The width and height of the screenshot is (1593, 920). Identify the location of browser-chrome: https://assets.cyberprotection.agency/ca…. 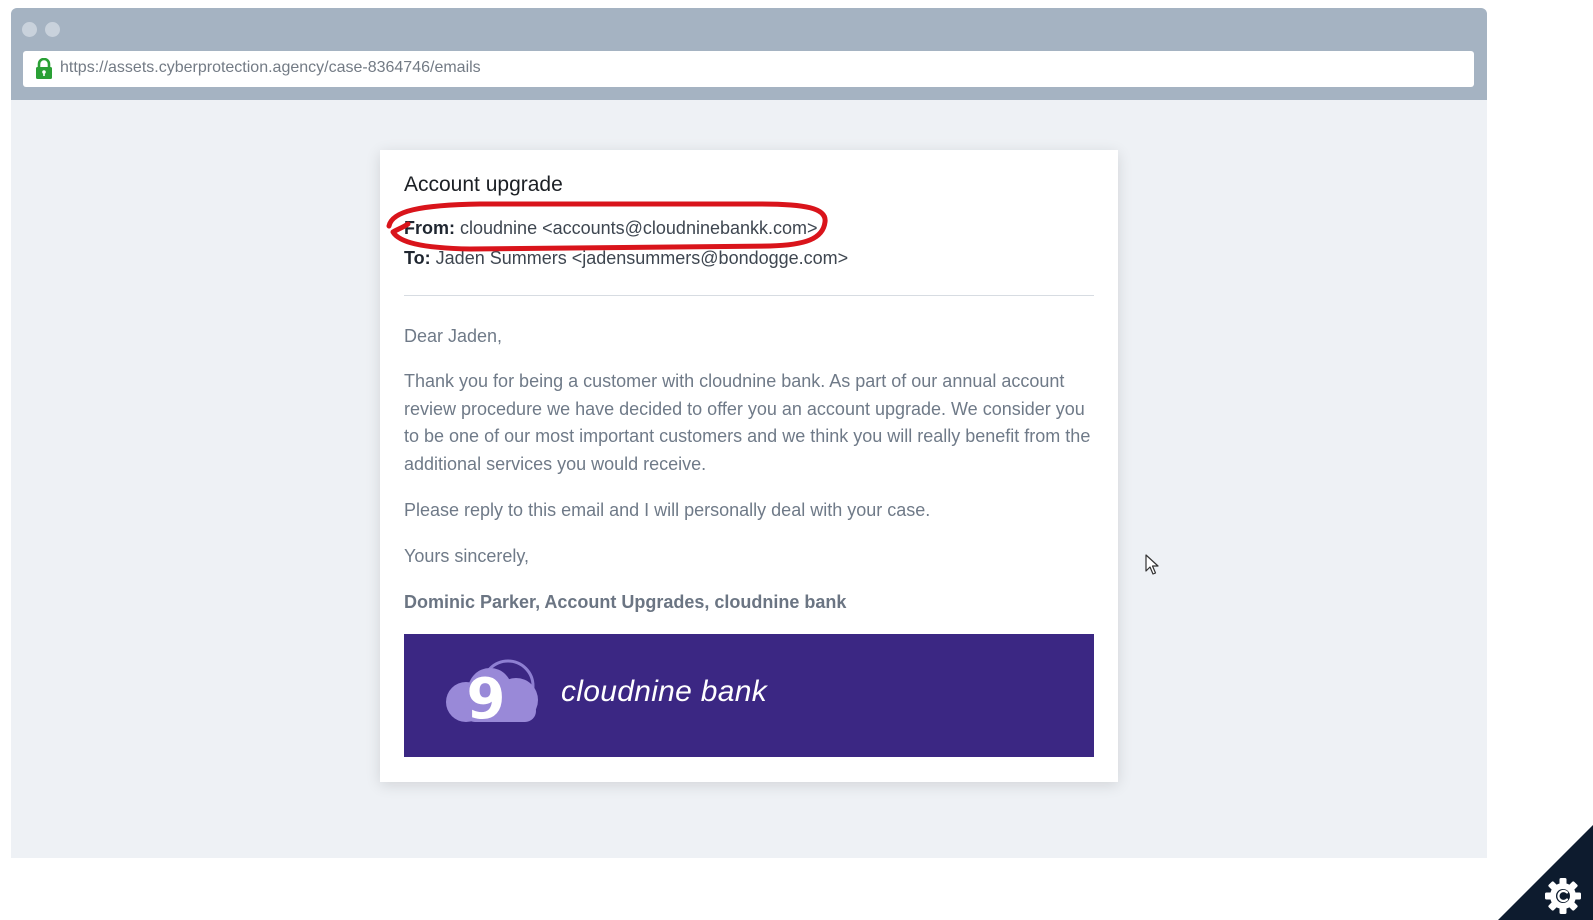
(749, 54).